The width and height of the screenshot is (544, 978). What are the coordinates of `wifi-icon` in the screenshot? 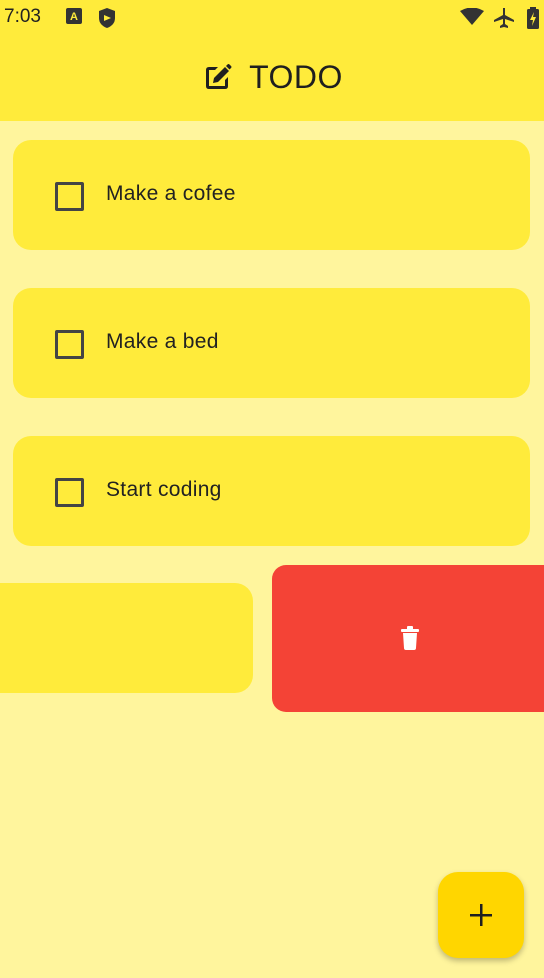 It's located at (472, 16).